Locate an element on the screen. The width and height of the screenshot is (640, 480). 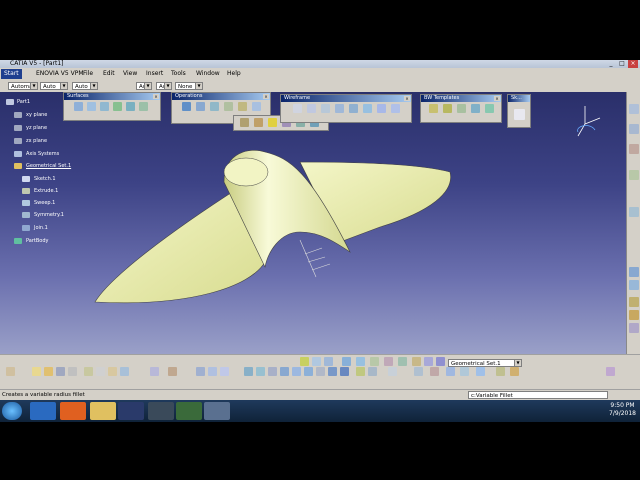
tree-join-1: Join.1 is located at coordinates (41, 228).